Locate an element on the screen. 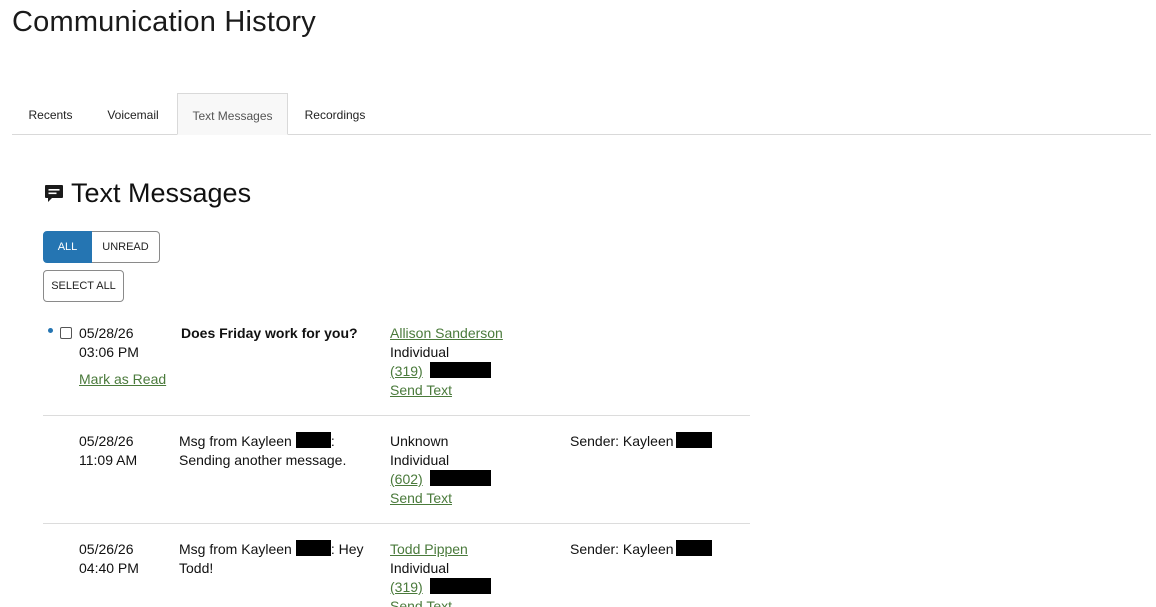 The width and height of the screenshot is (1156, 607). contact-name: Unknown is located at coordinates (419, 441).